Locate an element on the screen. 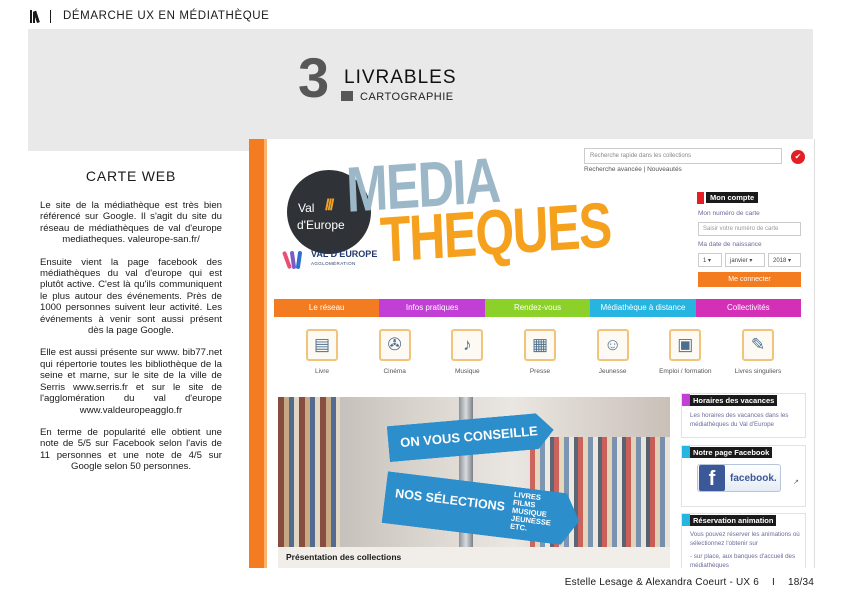 The height and width of the screenshot is (596, 842). booking-title: Réservation animation is located at coordinates (733, 520).